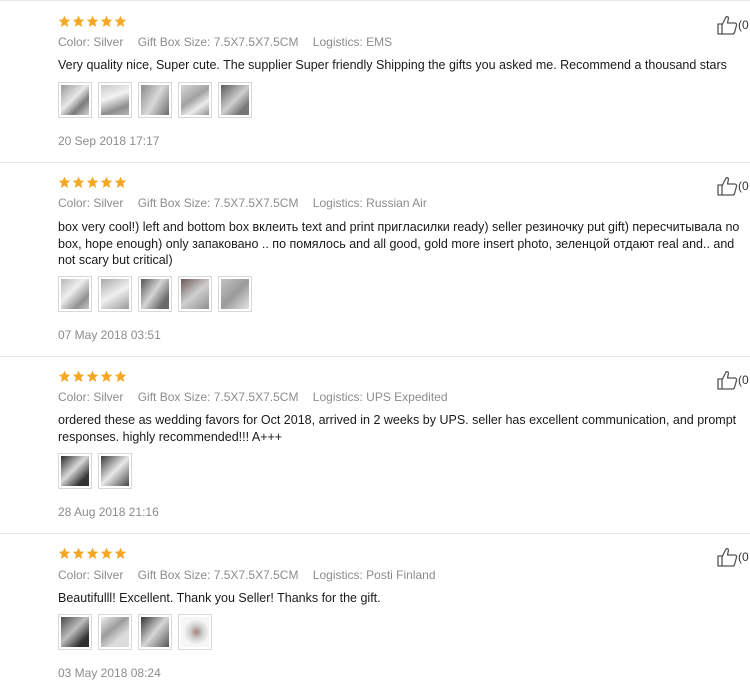 This screenshot has width=750, height=684. Describe the element at coordinates (374, 575) in the screenshot. I see `logistics-attribute: Logistics: Posti Finland` at that location.